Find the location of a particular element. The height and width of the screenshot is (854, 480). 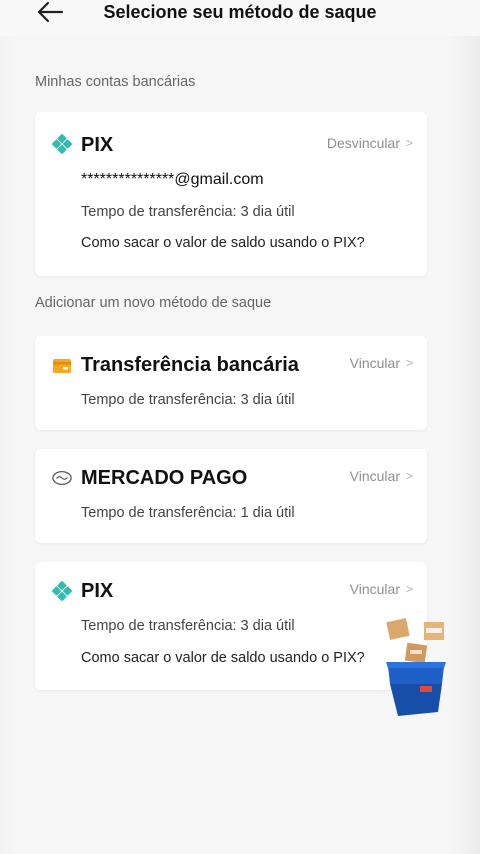

unlink-button: Desvincular > is located at coordinates (370, 143).